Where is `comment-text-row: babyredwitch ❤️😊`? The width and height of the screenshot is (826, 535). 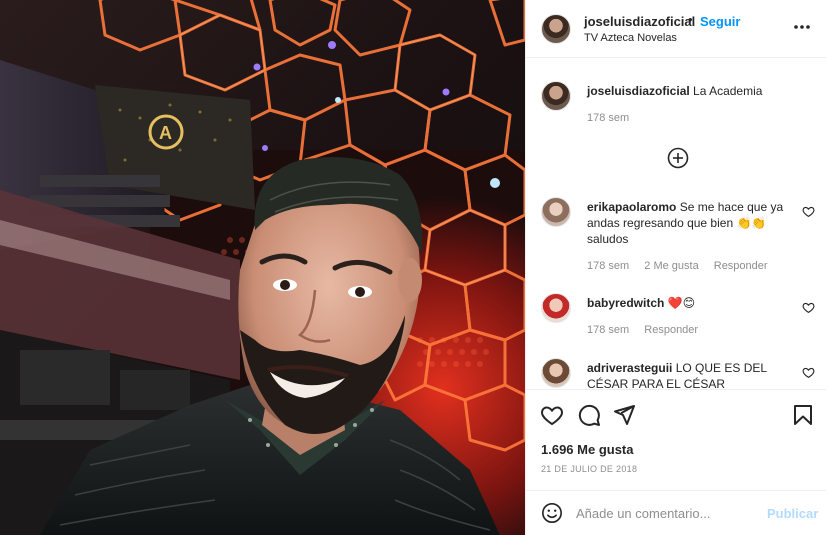
comment-text-row: babyredwitch ❤️😊 is located at coordinates (694, 303).